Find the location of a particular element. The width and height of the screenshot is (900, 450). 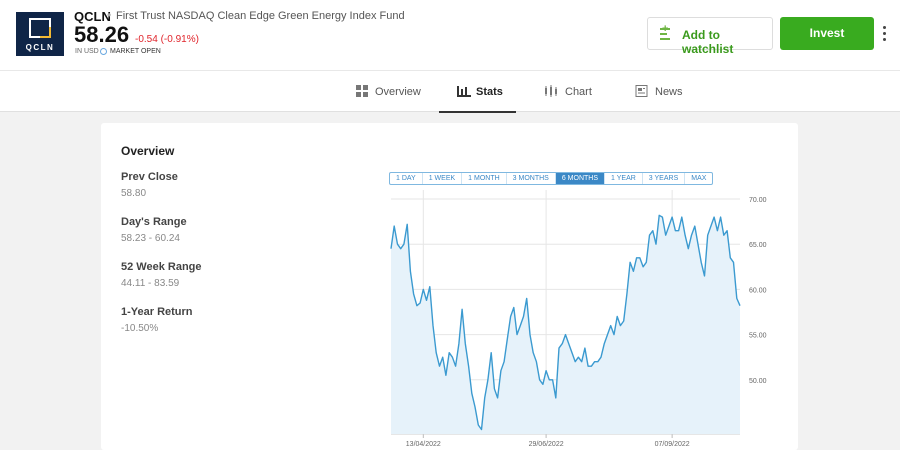

y-tick-label: 55.00 is located at coordinates (758, 336).